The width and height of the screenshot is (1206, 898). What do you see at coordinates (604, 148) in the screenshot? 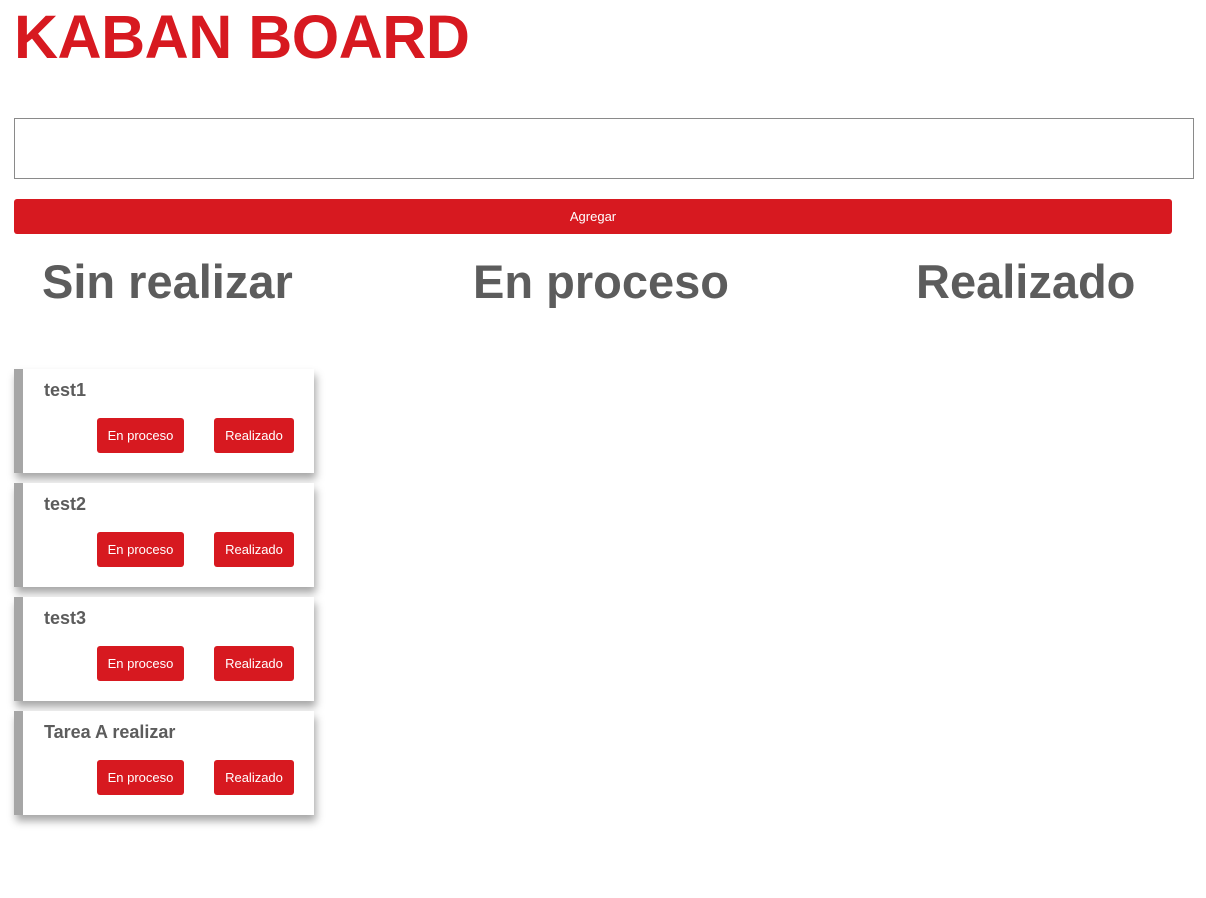
I see `task-input` at bounding box center [604, 148].